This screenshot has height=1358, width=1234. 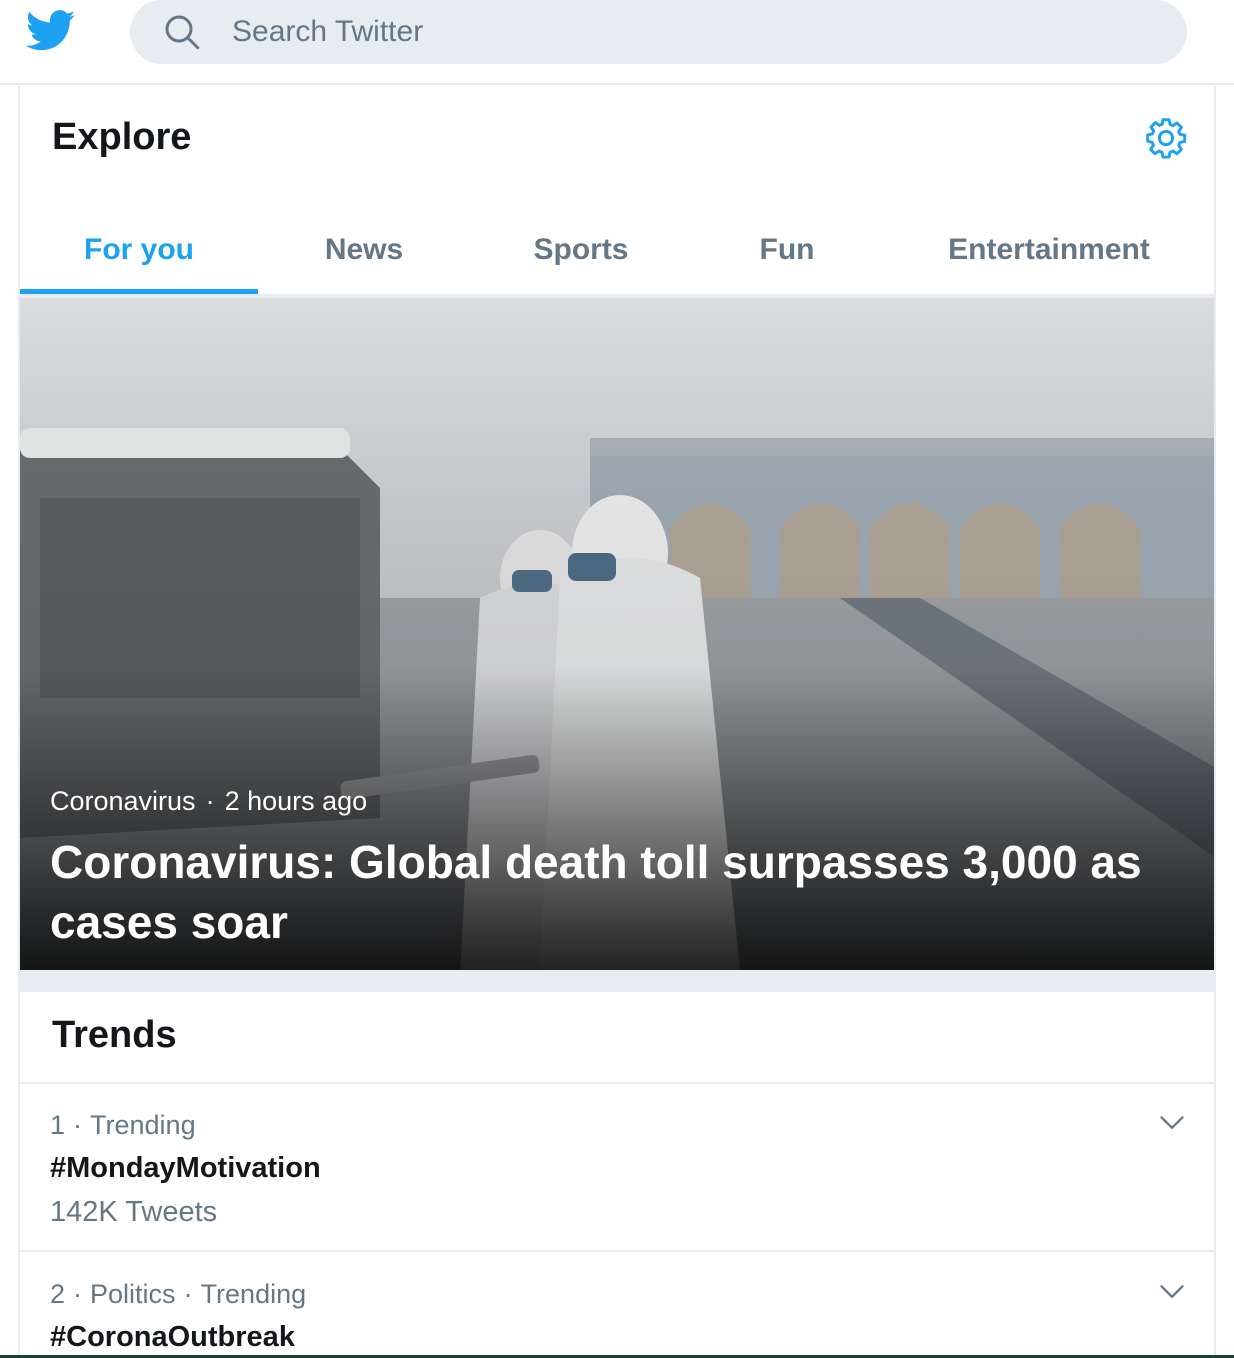 I want to click on trend-meta: 1 · Trending, so click(x=123, y=1125).